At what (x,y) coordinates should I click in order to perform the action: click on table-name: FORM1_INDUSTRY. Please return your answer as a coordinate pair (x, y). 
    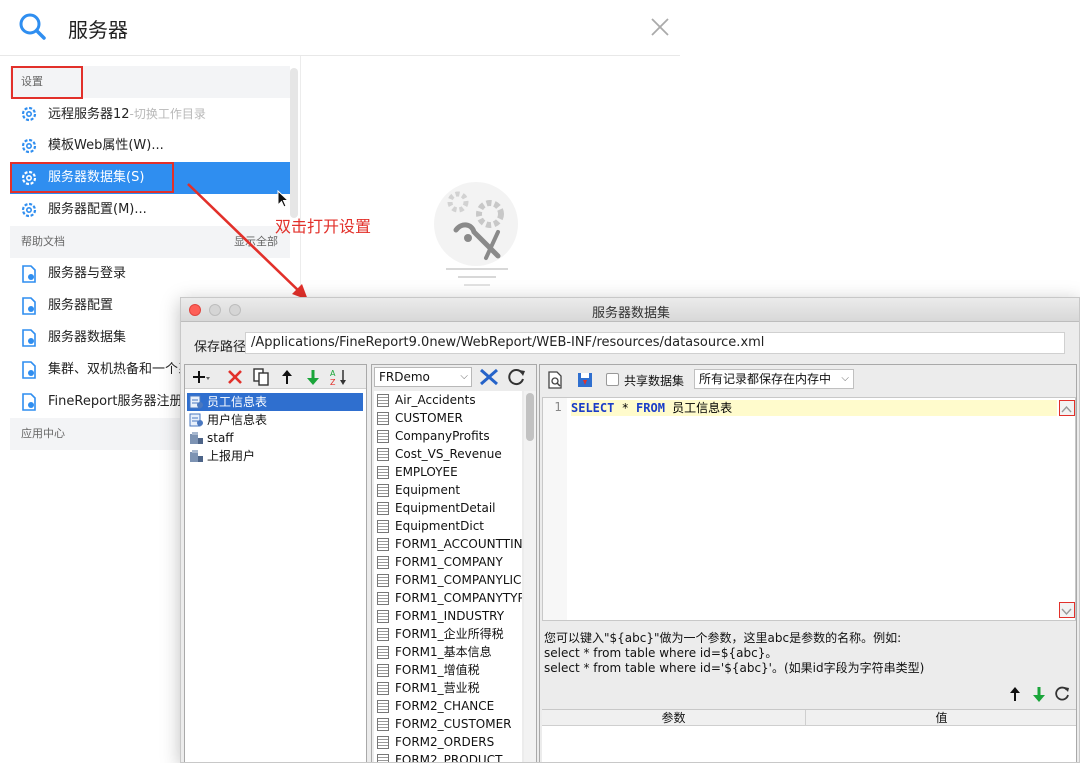
    Looking at the image, I should click on (450, 616).